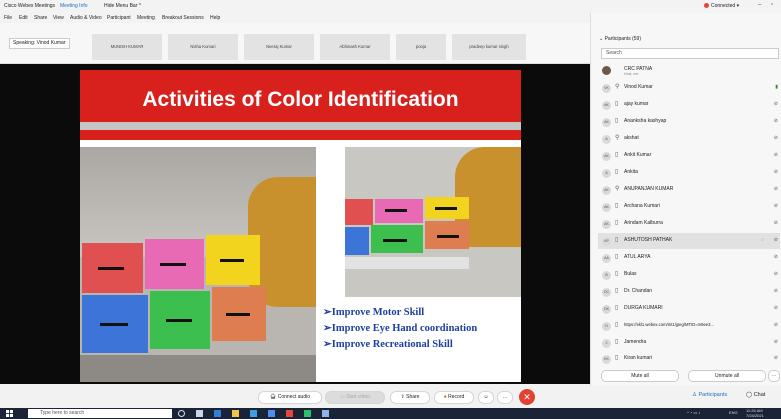  What do you see at coordinates (203, 47) in the screenshot?
I see `video-thumbnail: Nisha Kumari` at bounding box center [203, 47].